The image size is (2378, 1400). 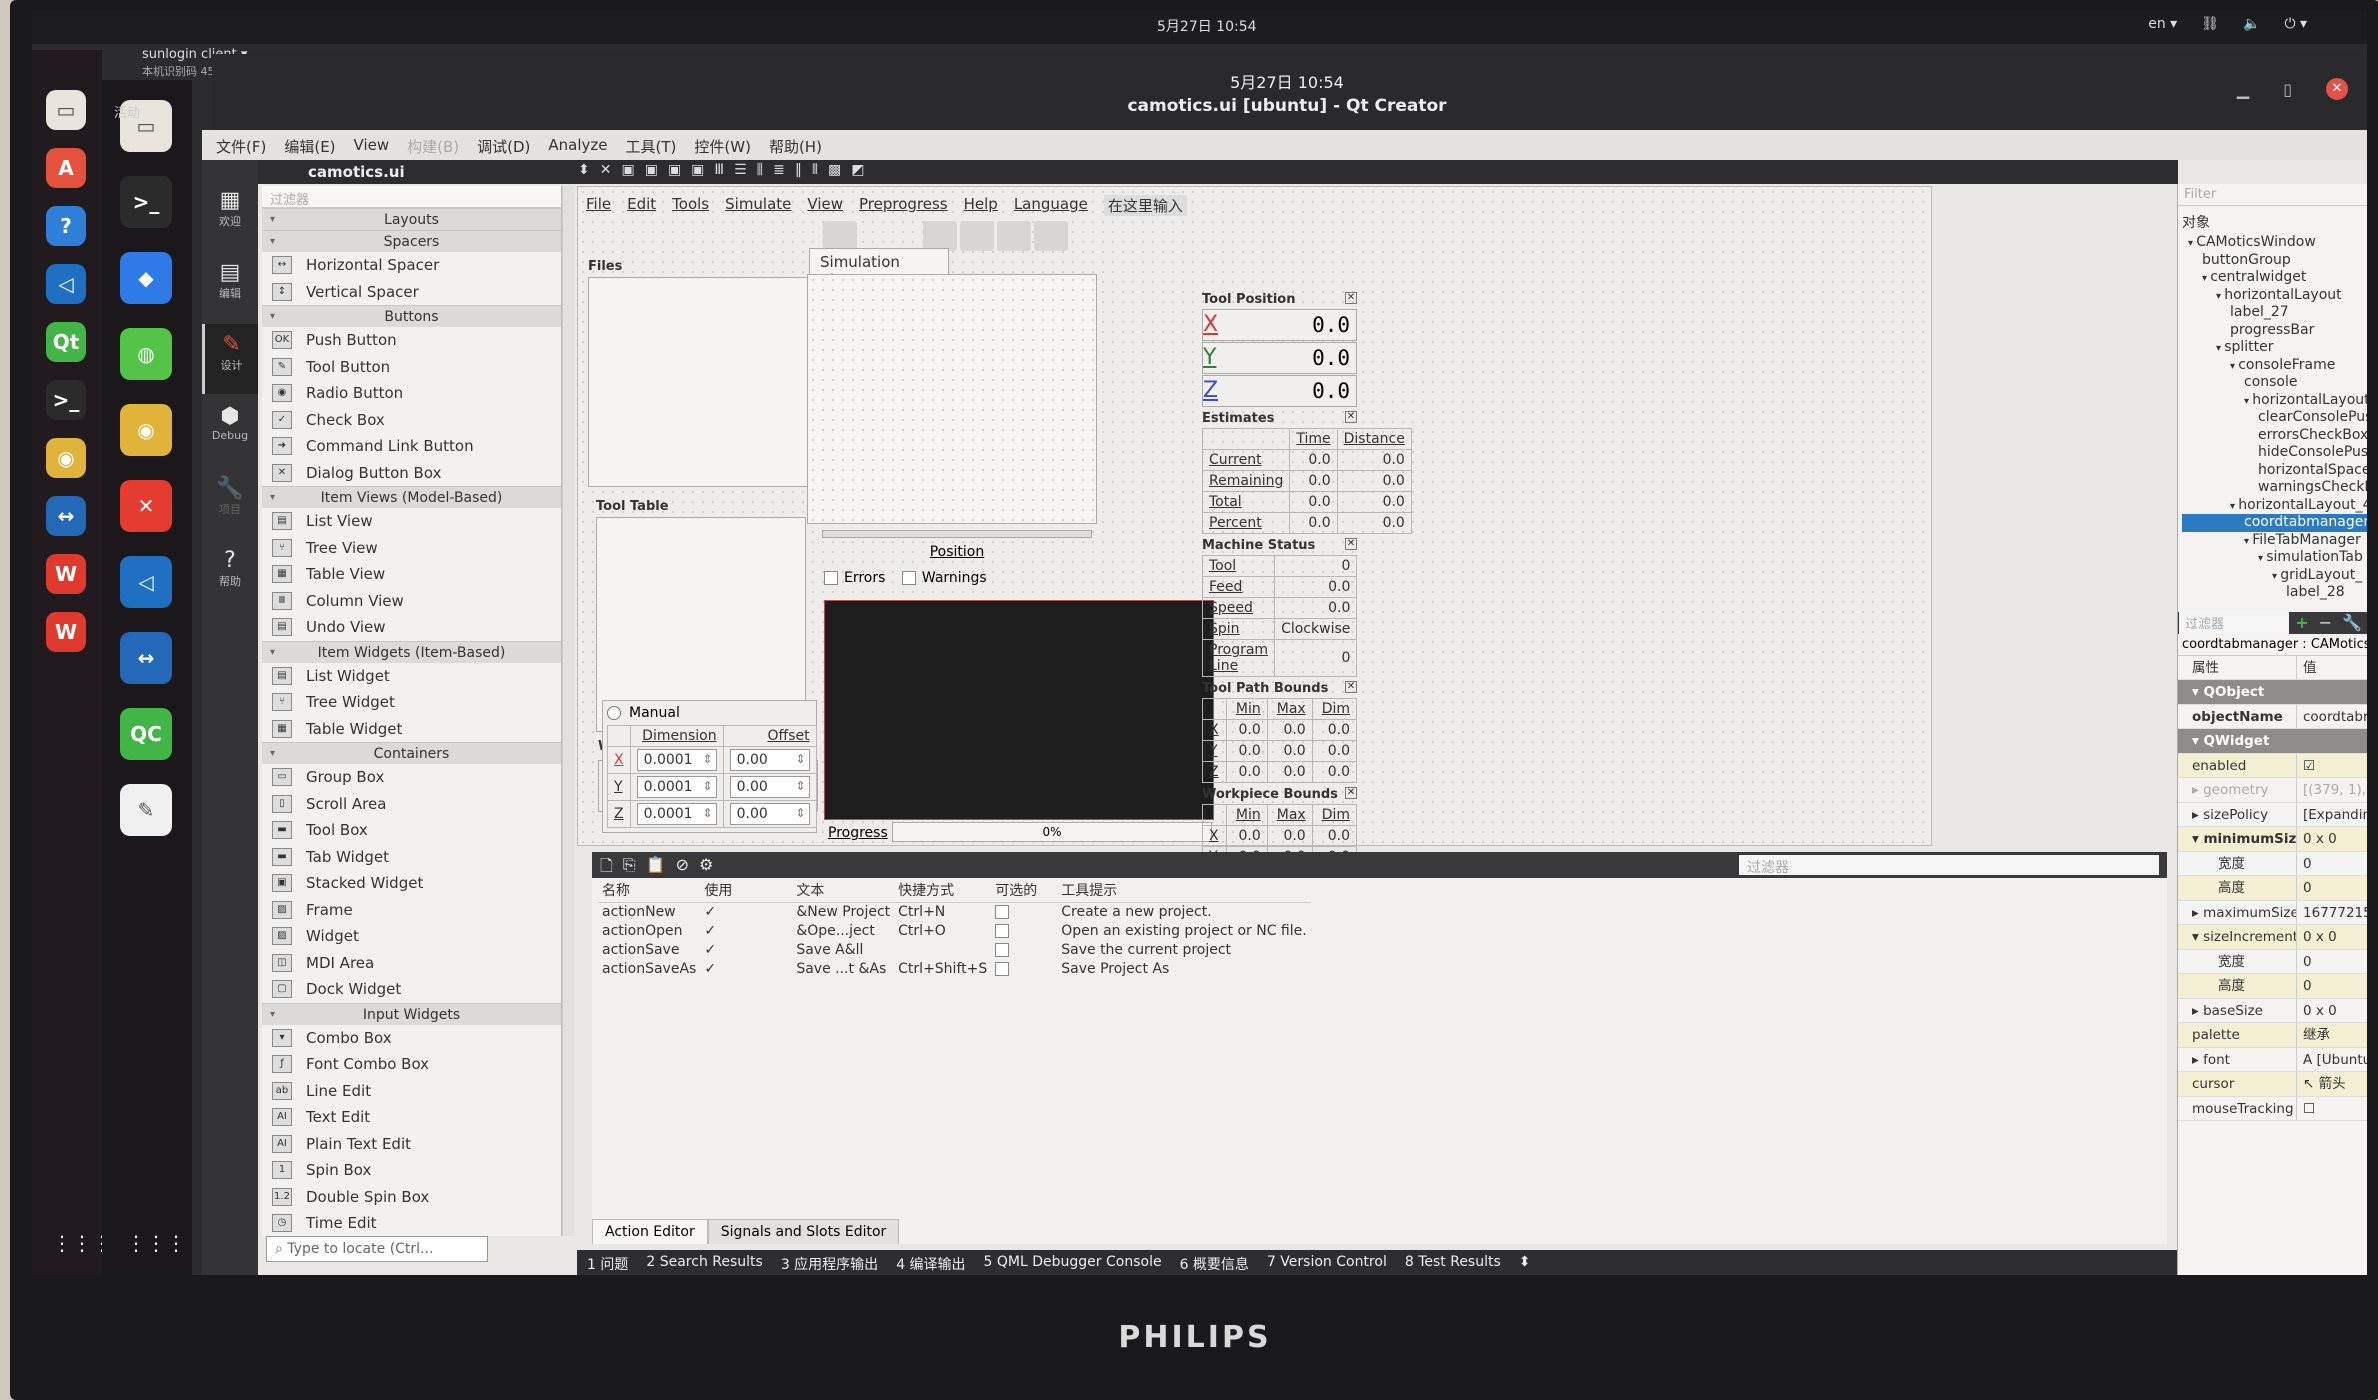 I want to click on configure-icon: 🔧, so click(x=2352, y=622).